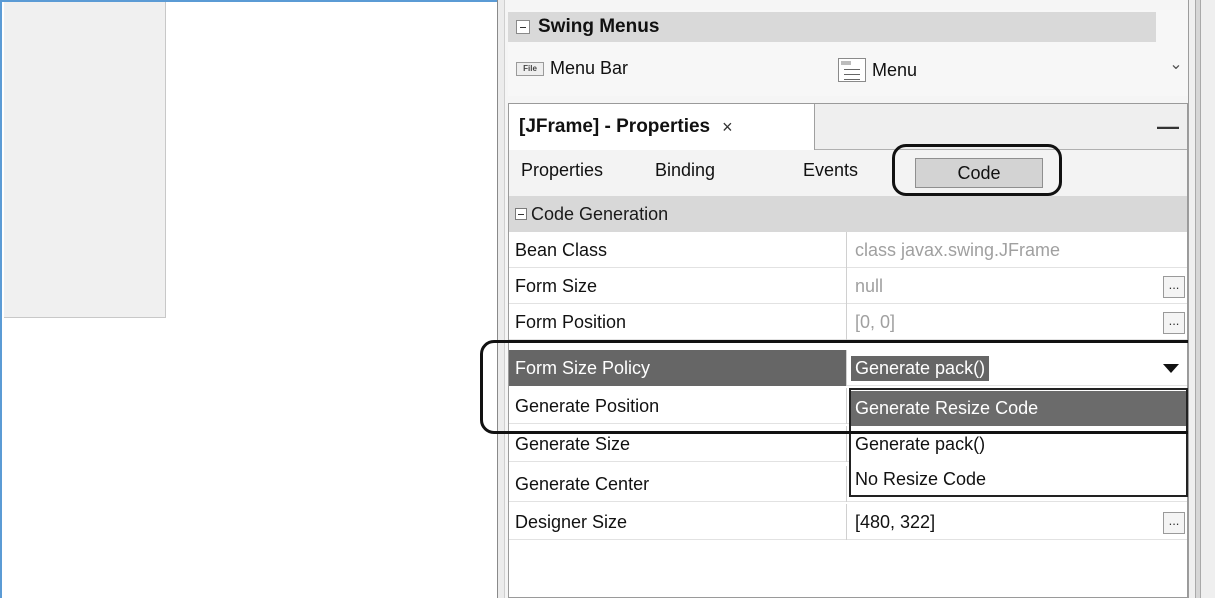  What do you see at coordinates (1, 299) in the screenshot?
I see `frame-border-left` at bounding box center [1, 299].